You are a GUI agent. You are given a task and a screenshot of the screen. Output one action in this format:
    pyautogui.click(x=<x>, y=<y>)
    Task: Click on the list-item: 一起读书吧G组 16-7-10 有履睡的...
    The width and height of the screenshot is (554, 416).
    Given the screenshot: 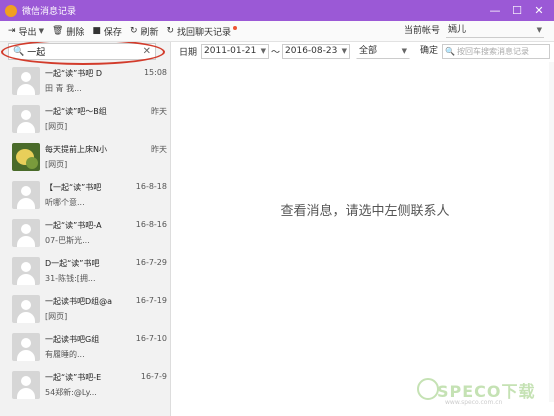 What is the action you would take?
    pyautogui.click(x=85, y=347)
    